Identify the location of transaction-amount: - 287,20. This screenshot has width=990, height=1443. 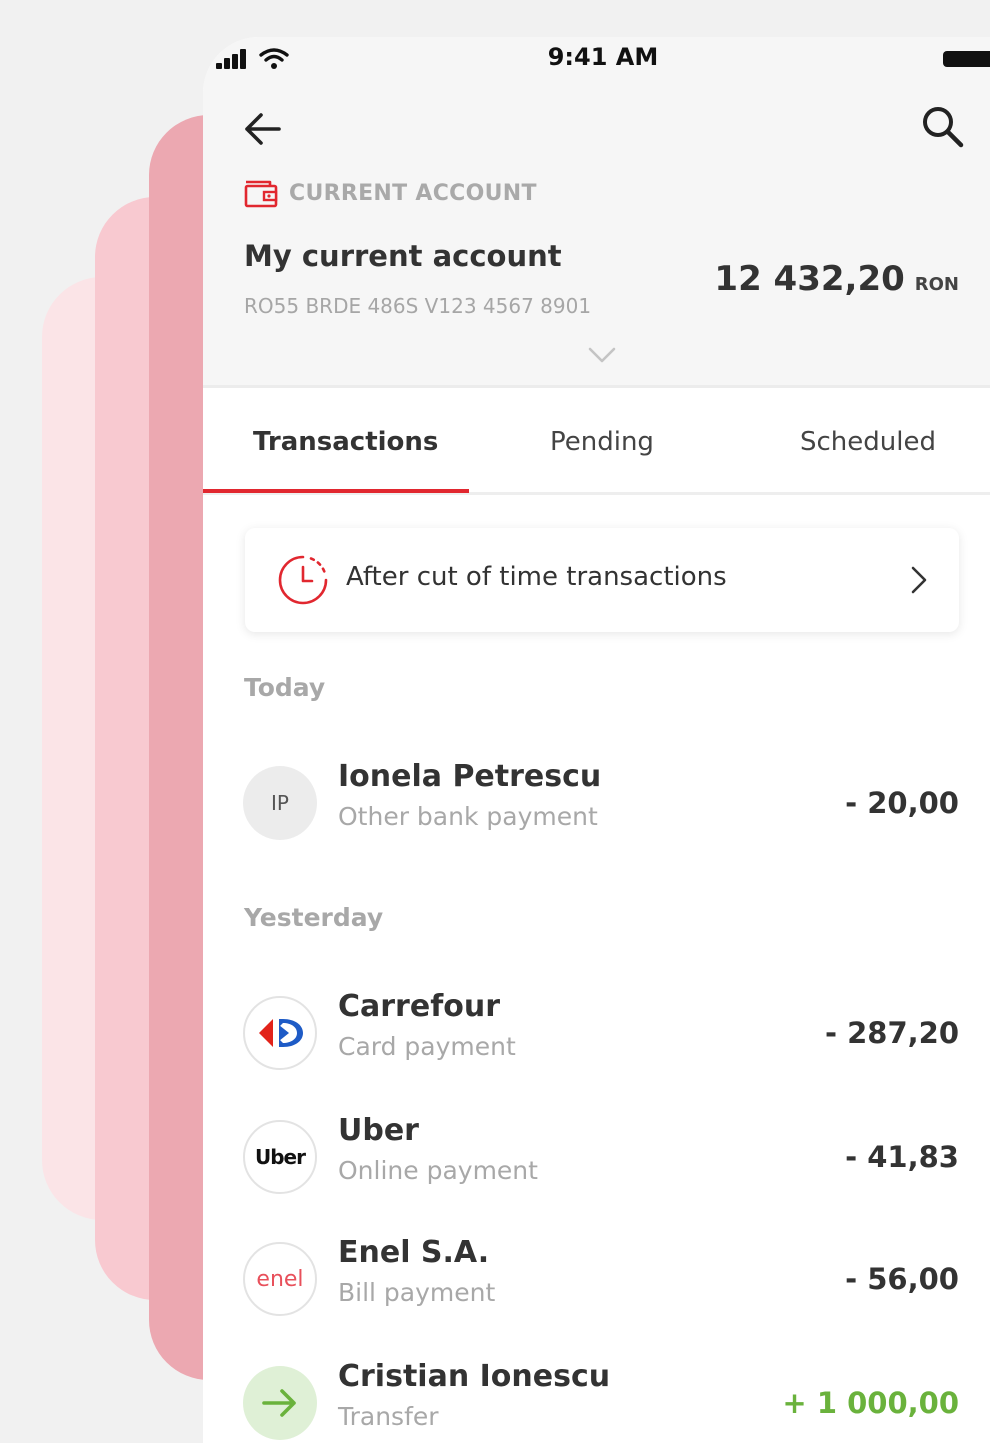
(891, 1033).